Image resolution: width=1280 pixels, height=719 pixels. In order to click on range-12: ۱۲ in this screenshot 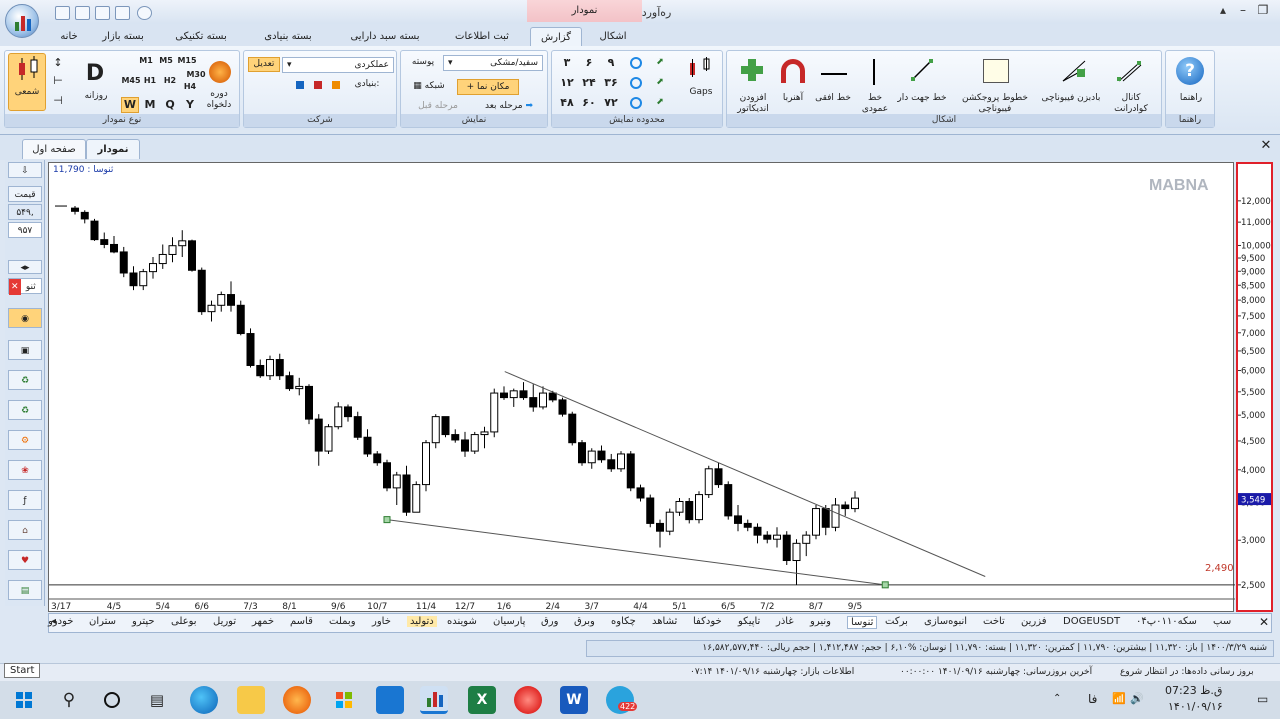, I will do `click(567, 82)`.